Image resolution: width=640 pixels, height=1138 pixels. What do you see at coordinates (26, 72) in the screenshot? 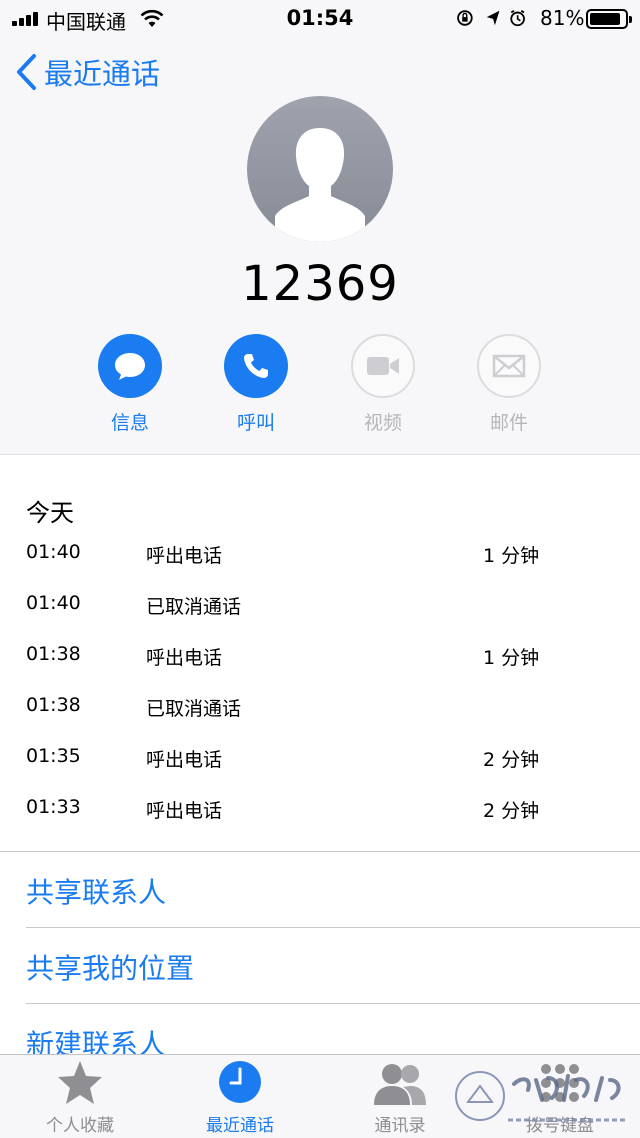
I see `chevron-left-icon` at bounding box center [26, 72].